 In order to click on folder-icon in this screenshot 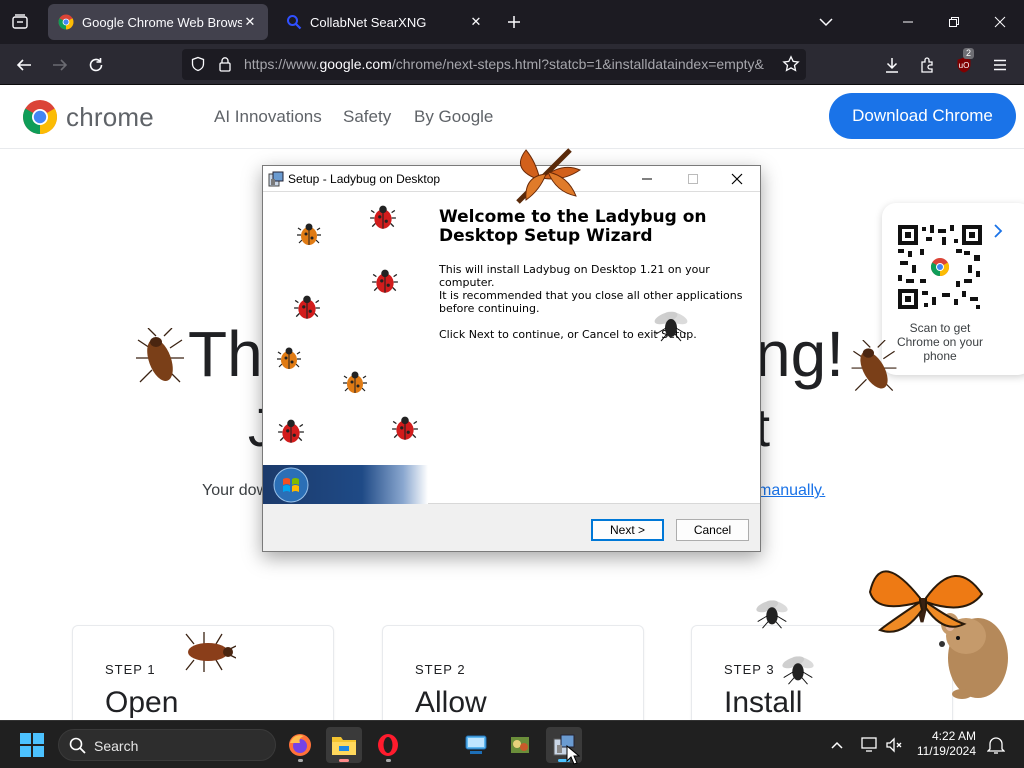, I will do `click(344, 746)`.